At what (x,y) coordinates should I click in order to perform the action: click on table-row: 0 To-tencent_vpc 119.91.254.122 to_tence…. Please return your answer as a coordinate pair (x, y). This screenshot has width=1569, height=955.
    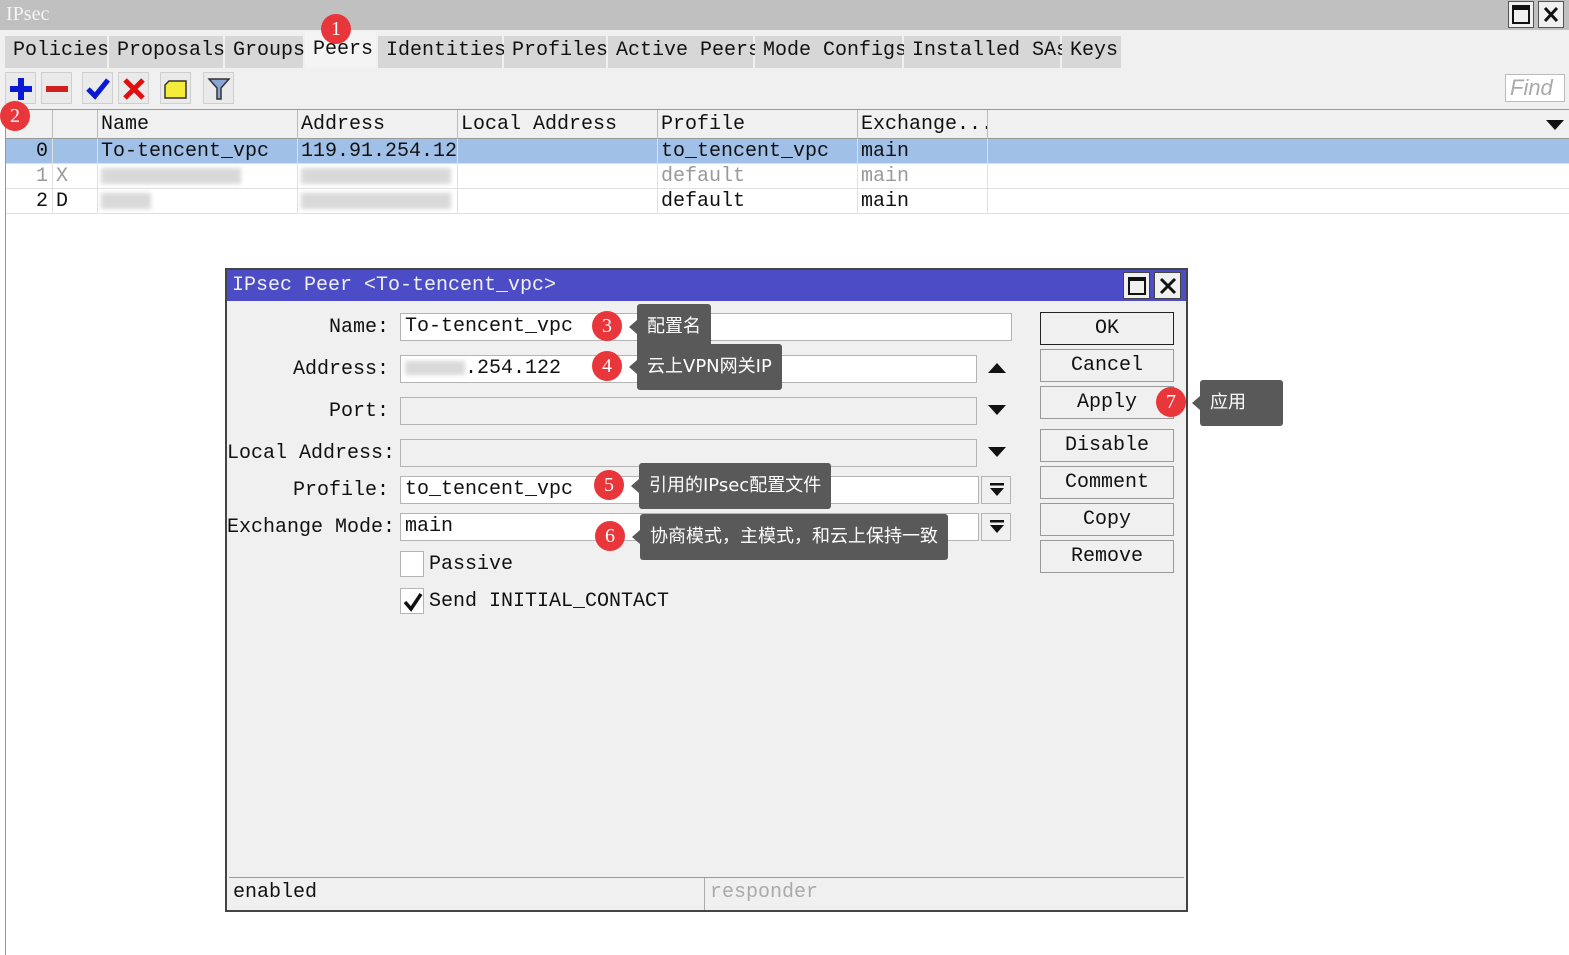
    Looking at the image, I should click on (787, 151).